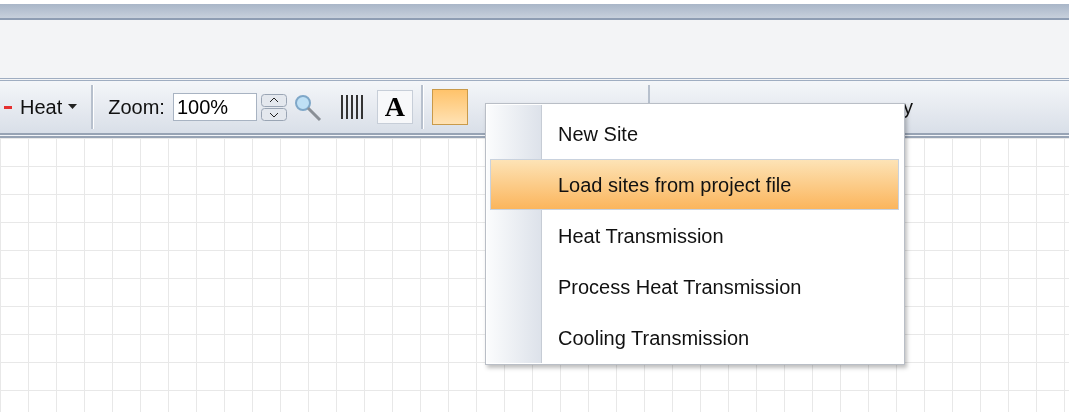 This screenshot has width=1069, height=412. Describe the element at coordinates (694, 337) in the screenshot. I see `menu-item: Cooling Transmission` at that location.